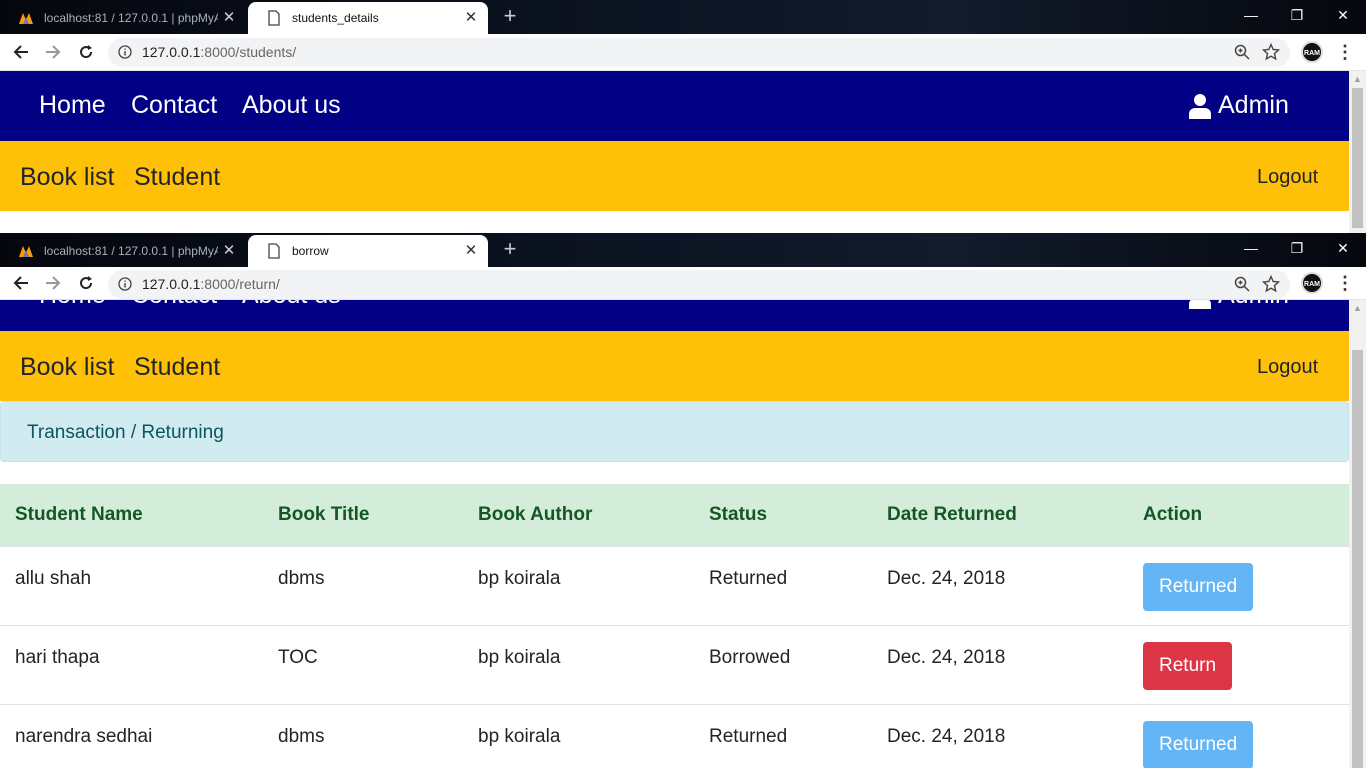  Describe the element at coordinates (699, 52) in the screenshot. I see `address-bar: 127.0.0.1:8000/students/` at that location.